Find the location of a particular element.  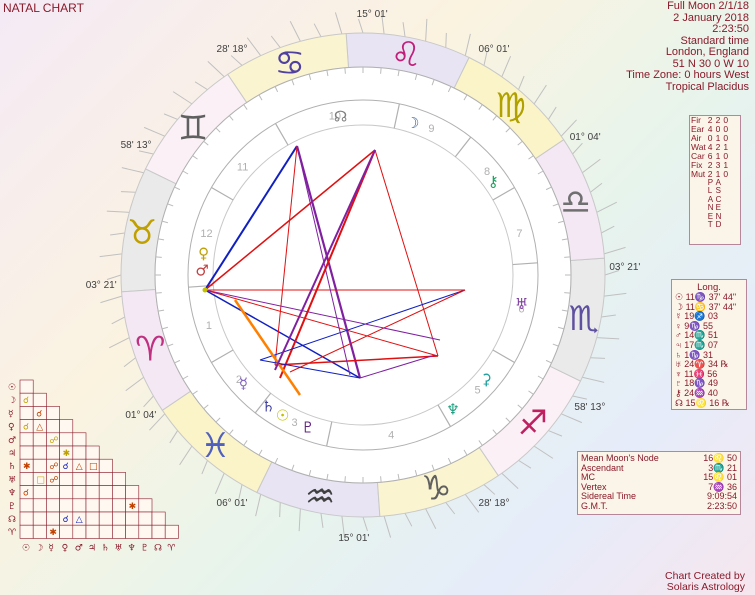

grid-row-label: ♆ is located at coordinates (12, 494).